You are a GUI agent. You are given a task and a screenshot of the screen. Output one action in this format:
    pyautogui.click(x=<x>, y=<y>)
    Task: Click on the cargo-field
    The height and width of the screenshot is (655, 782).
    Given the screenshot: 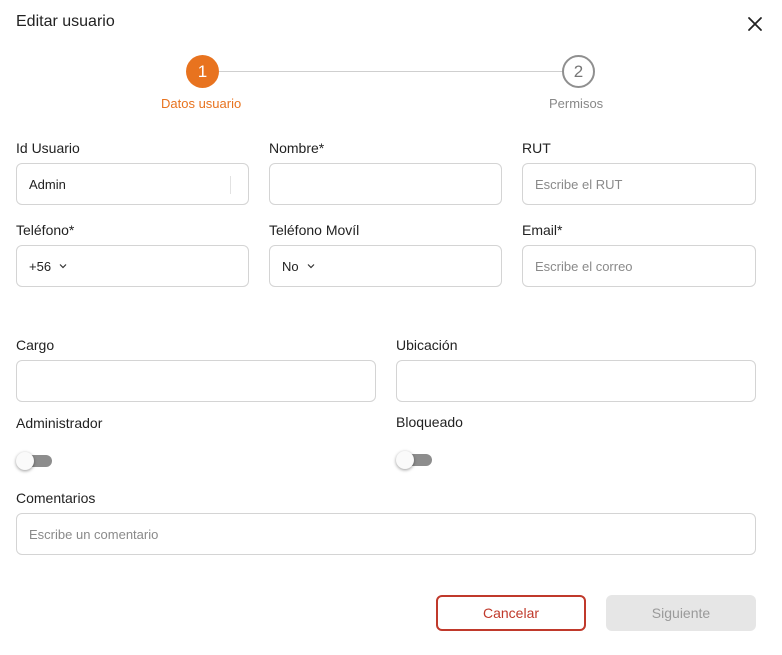 What is the action you would take?
    pyautogui.click(x=196, y=381)
    